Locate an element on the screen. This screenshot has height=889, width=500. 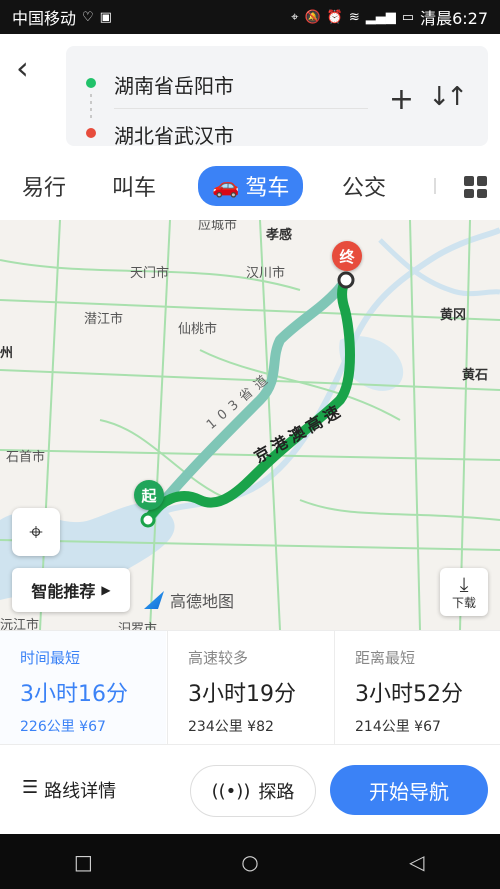
map-label-bottom-cut2: 汨罗市 is located at coordinates (138, 626).